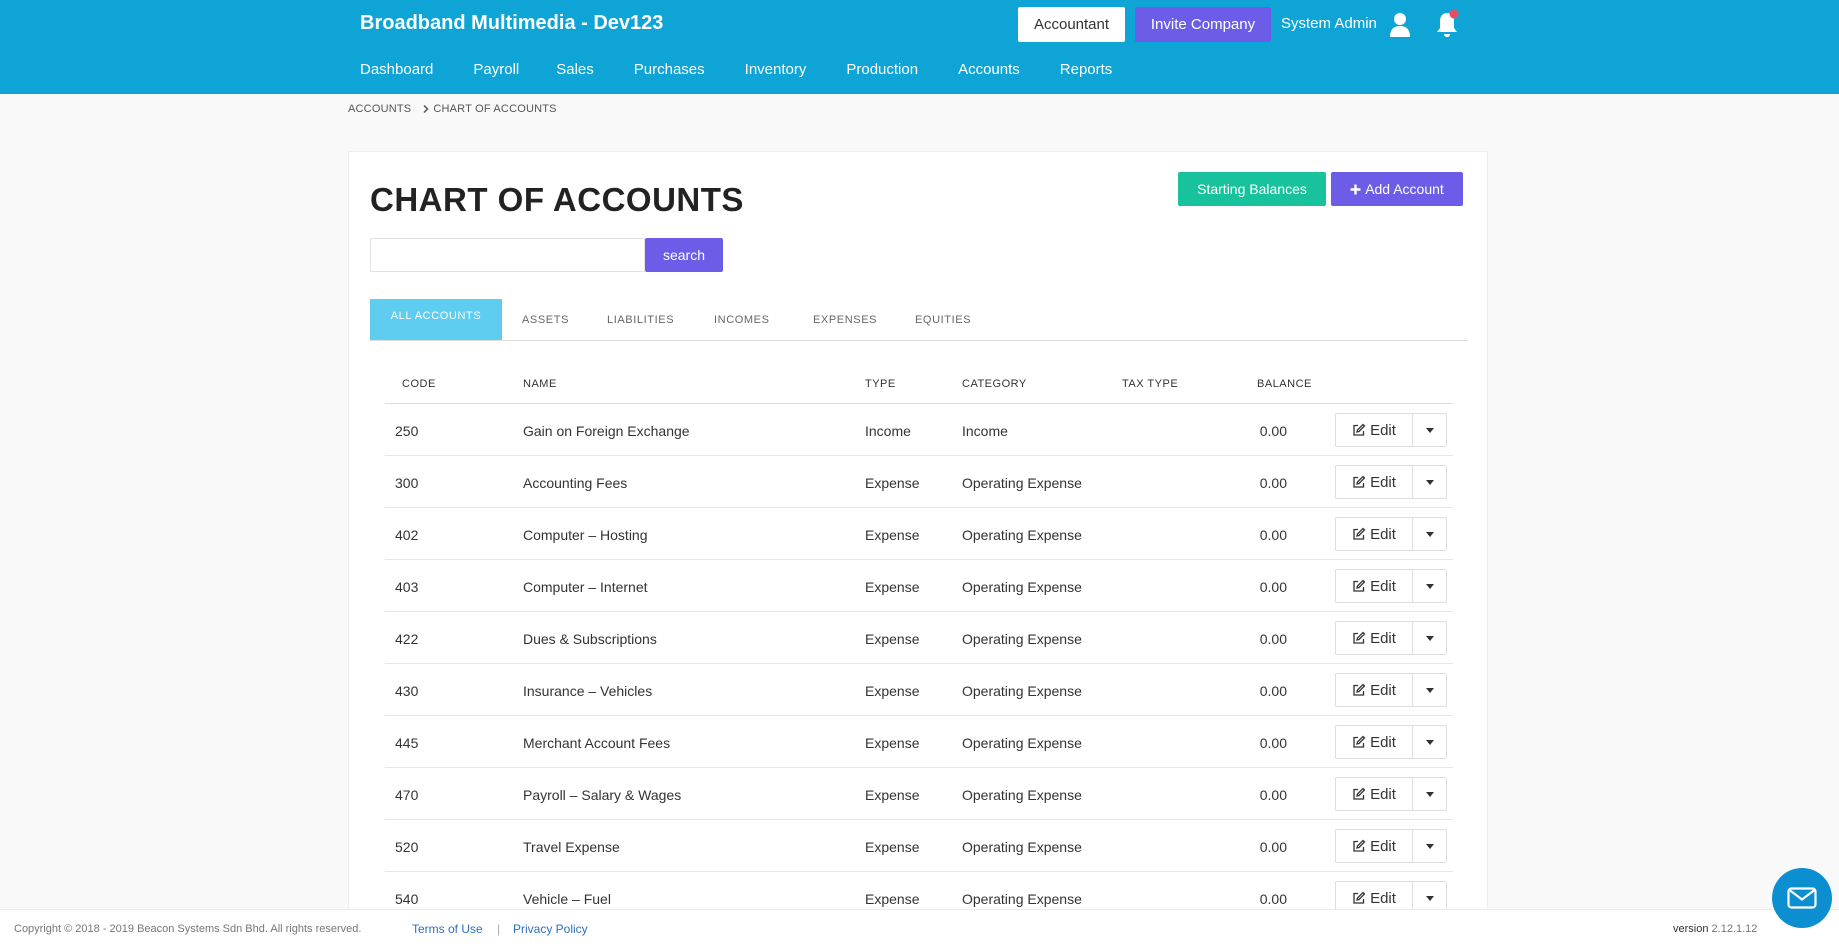  Describe the element at coordinates (1404, 189) in the screenshot. I see `add-account-label: Add Account` at that location.